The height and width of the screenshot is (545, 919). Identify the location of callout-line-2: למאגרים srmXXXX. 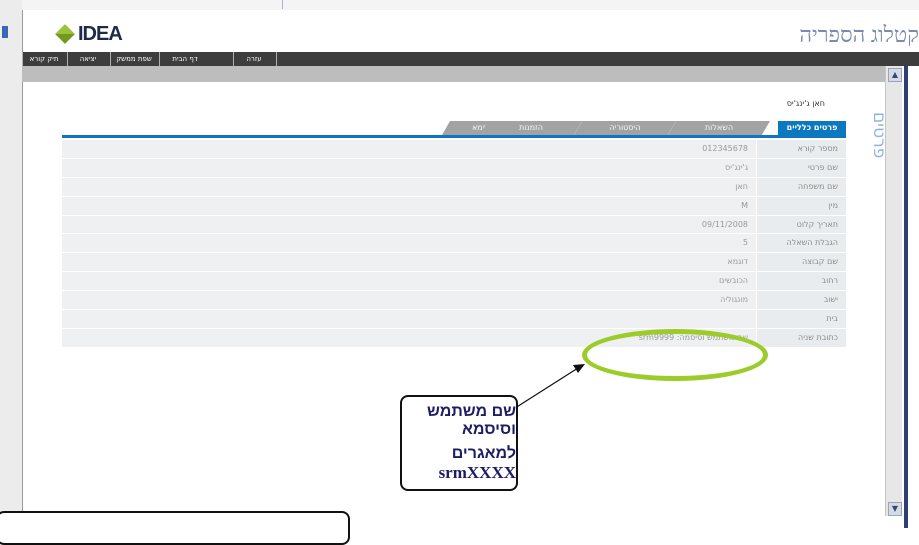
(459, 464).